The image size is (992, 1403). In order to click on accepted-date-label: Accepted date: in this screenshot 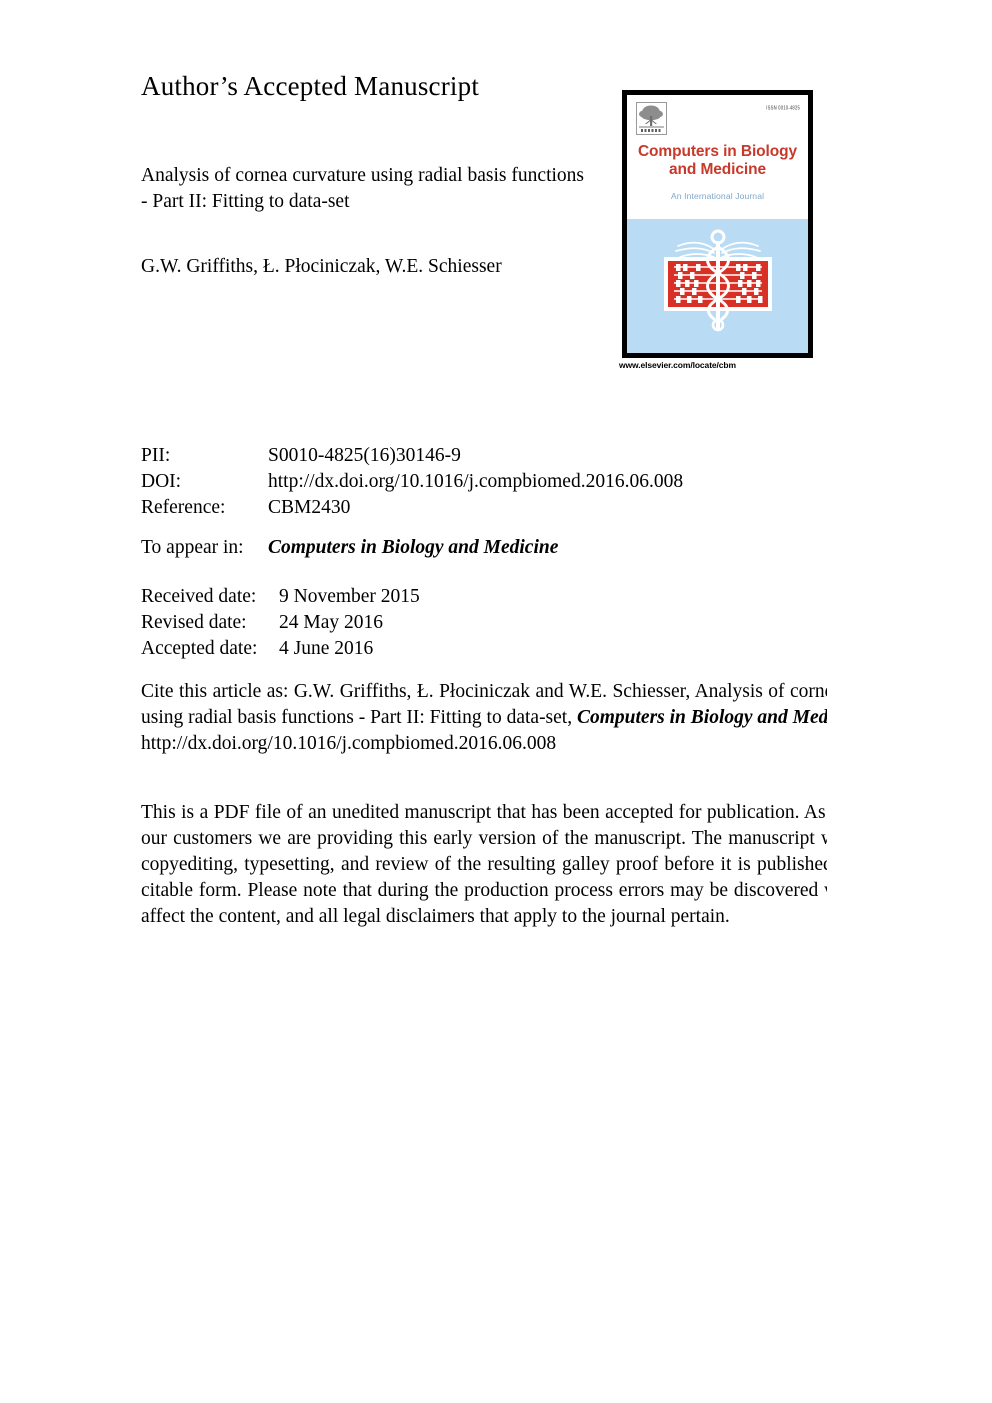, I will do `click(199, 648)`.